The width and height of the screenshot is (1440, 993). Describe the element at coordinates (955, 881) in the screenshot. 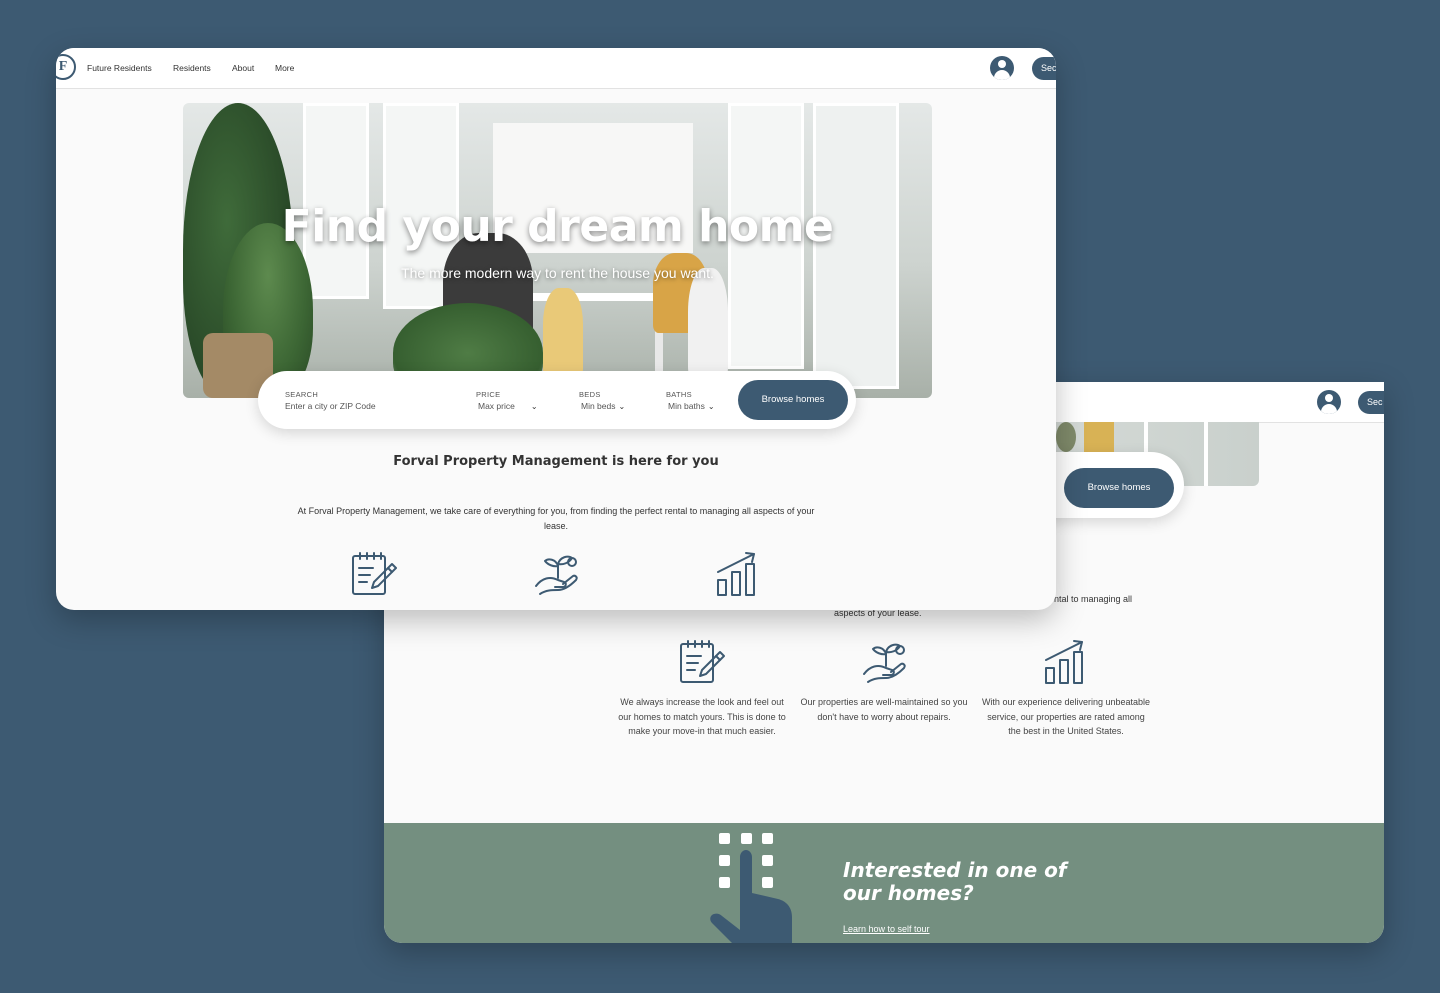

I see `cta-title: Interested in one of our homes?` at that location.